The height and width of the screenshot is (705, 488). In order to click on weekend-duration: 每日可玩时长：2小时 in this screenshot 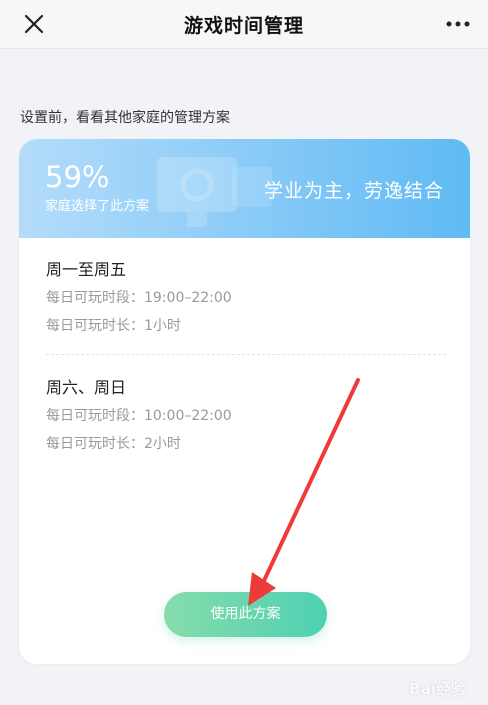, I will do `click(113, 444)`.